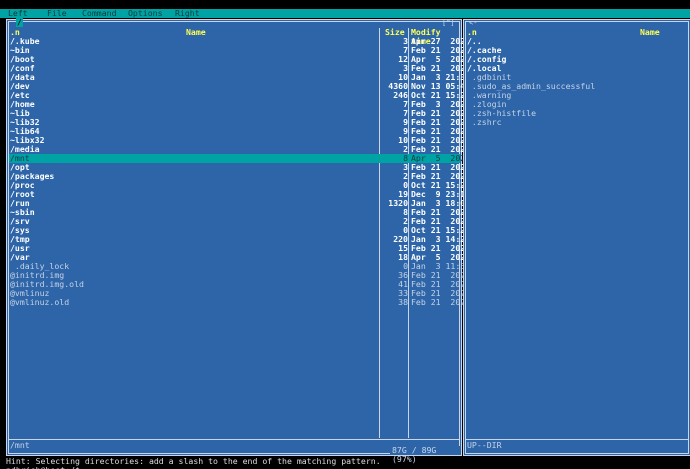  I want to click on file-row: @vmlinuz 33 Feb 21 2024, so click(239, 293).